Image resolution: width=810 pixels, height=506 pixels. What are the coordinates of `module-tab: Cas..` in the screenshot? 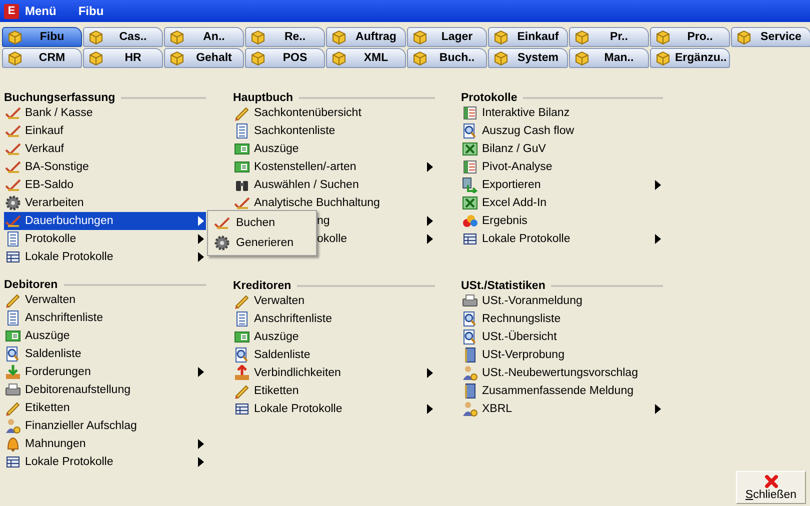 It's located at (123, 37).